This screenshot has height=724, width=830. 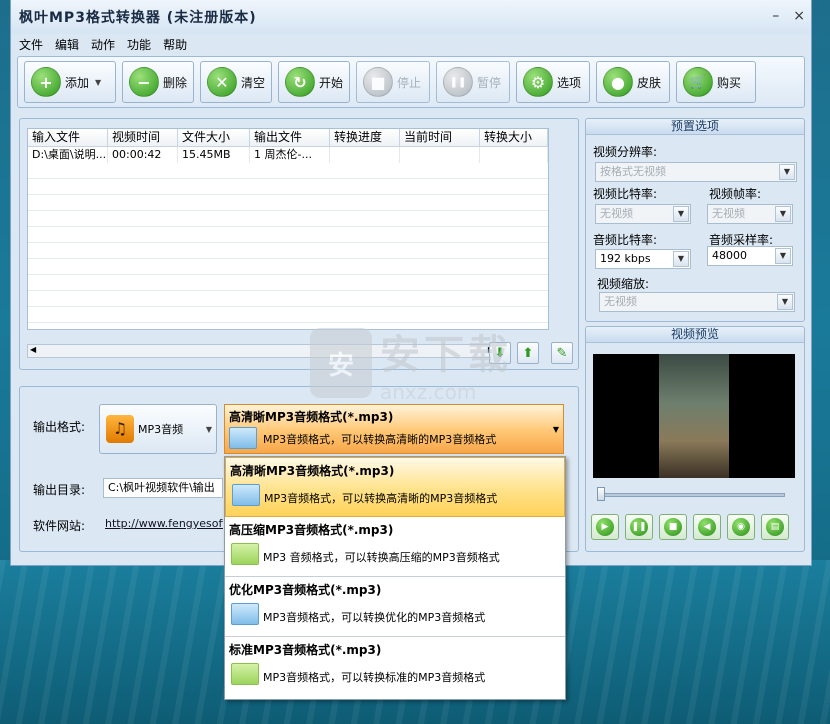 I want to click on clear-label: 清空, so click(x=253, y=82).